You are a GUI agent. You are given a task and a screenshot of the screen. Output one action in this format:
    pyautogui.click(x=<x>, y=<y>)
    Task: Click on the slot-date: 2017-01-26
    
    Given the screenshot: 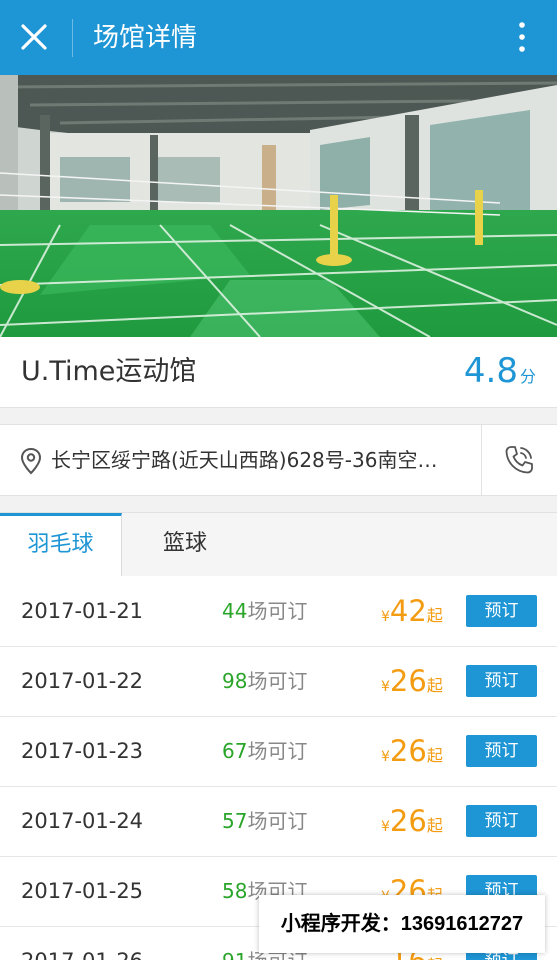 What is the action you would take?
    pyautogui.click(x=82, y=952)
    